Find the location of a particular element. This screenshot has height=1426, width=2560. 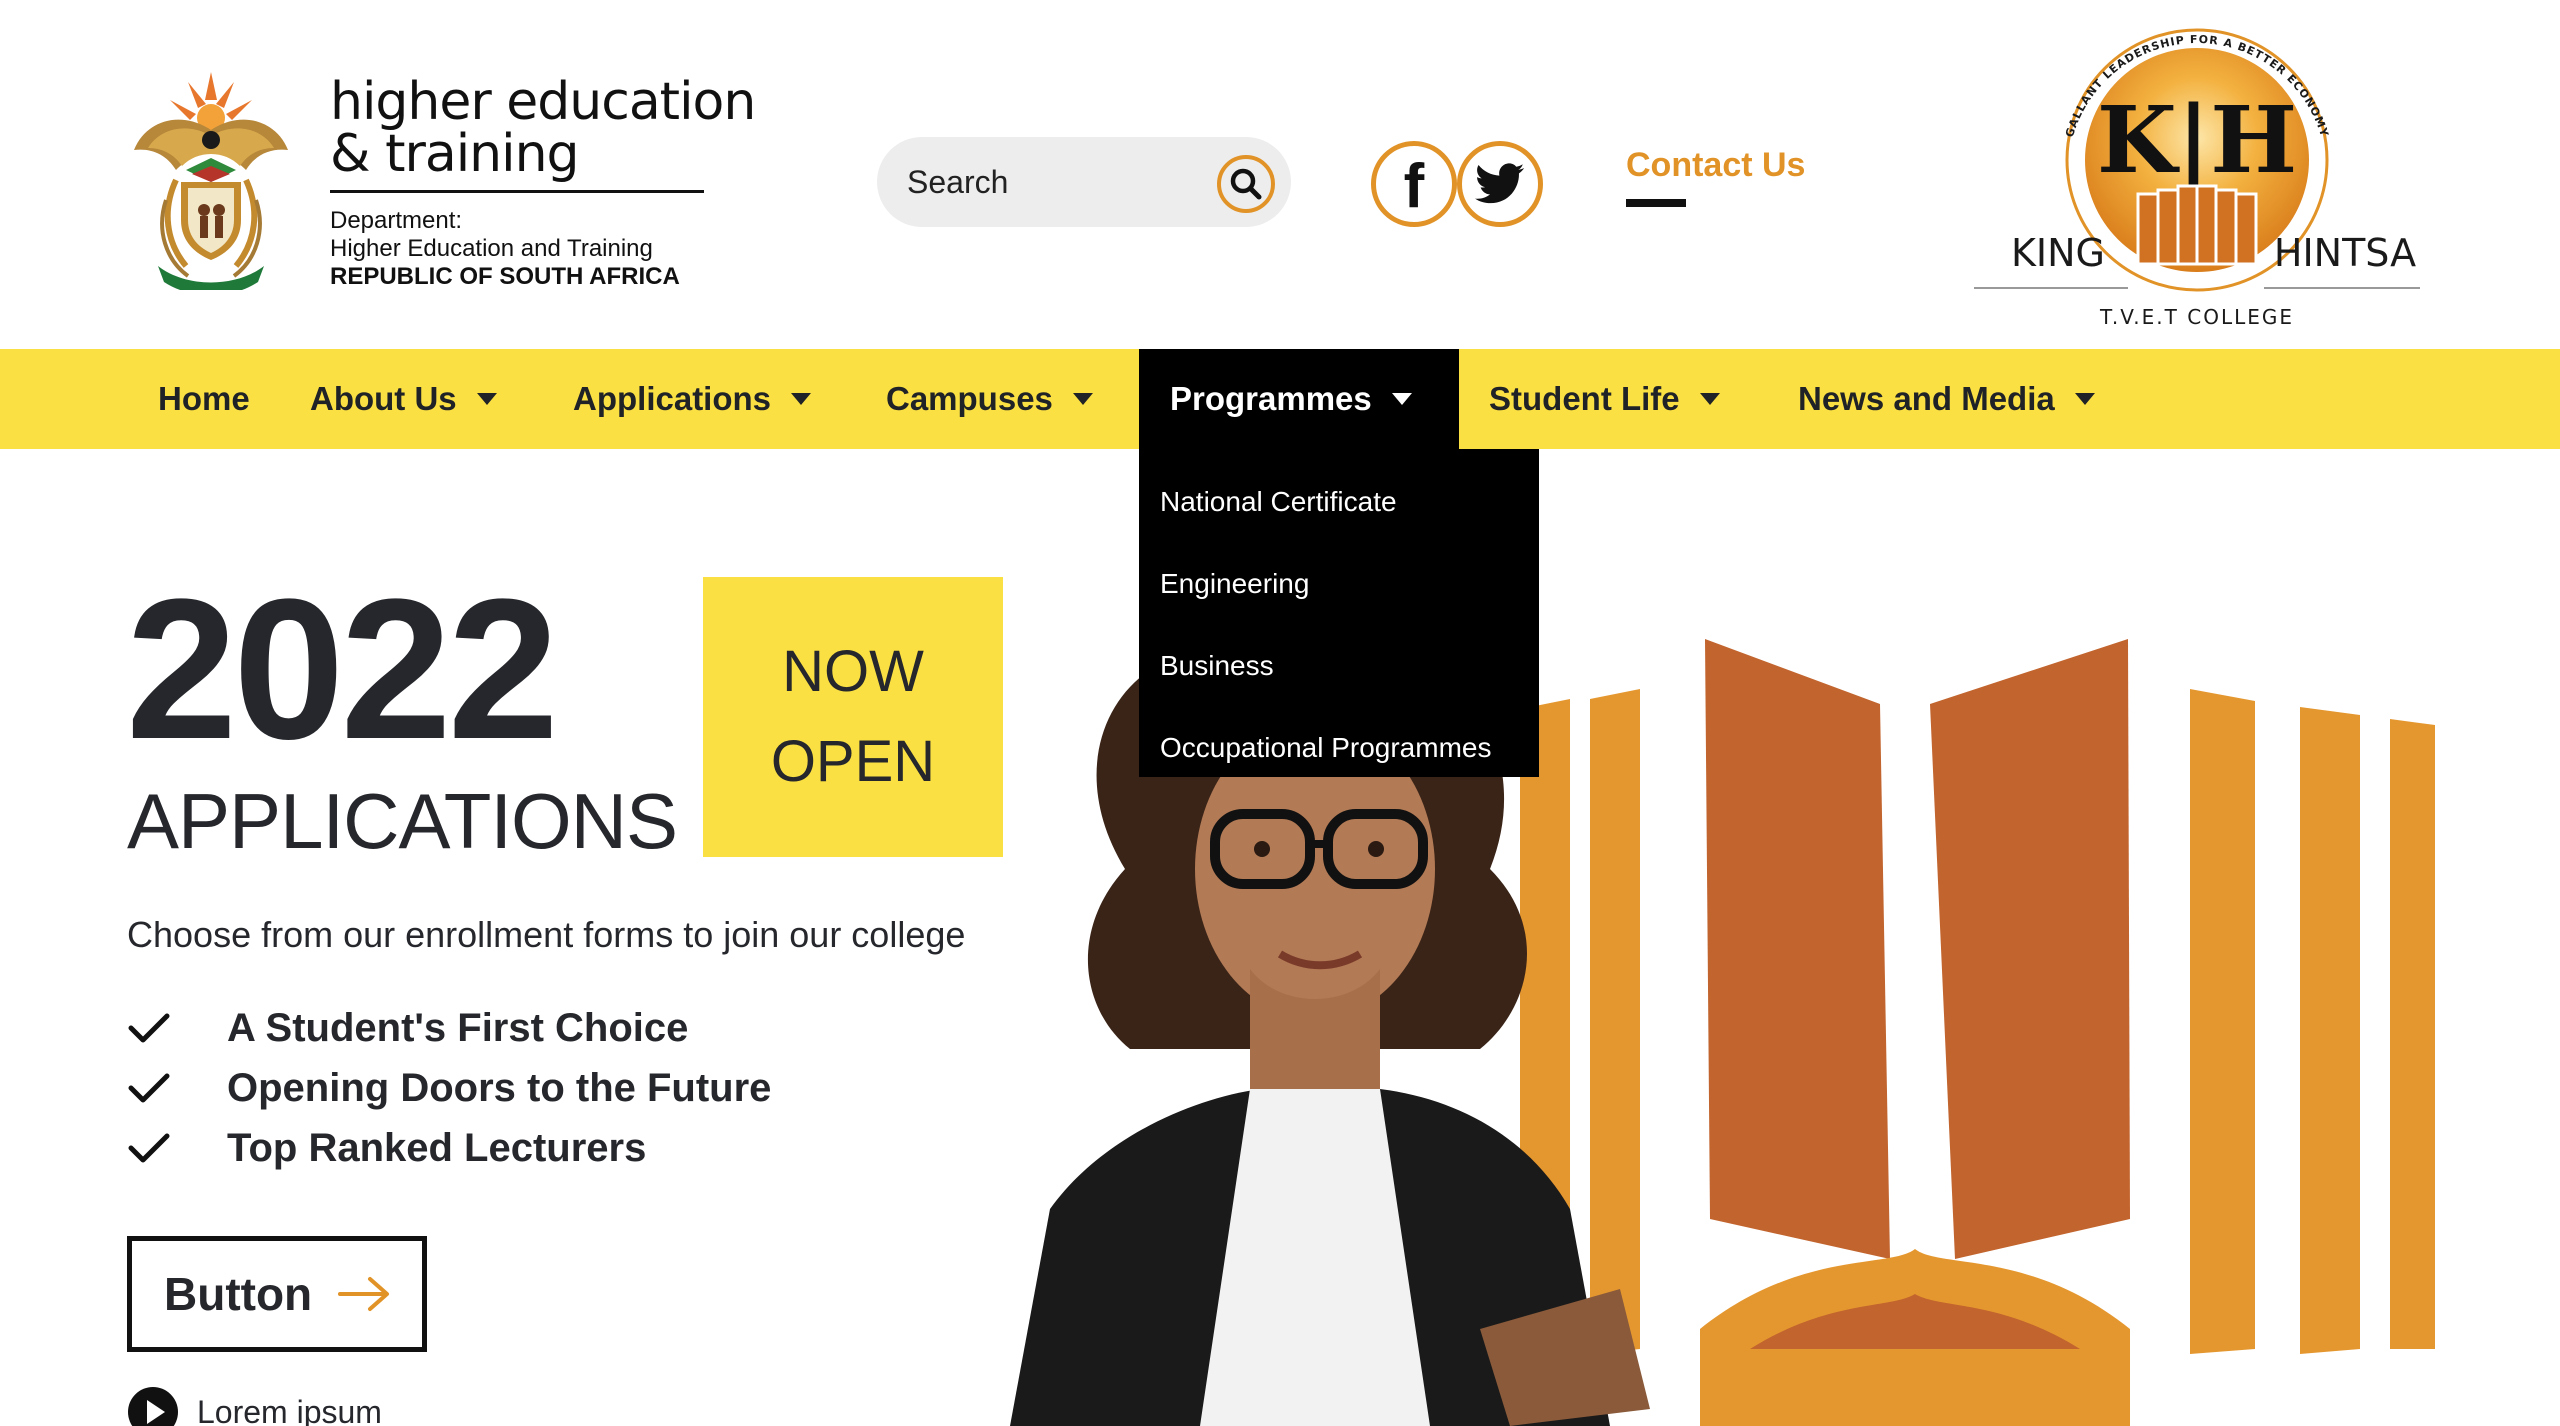

list-item: A Student's First Choice is located at coordinates (449, 1028).